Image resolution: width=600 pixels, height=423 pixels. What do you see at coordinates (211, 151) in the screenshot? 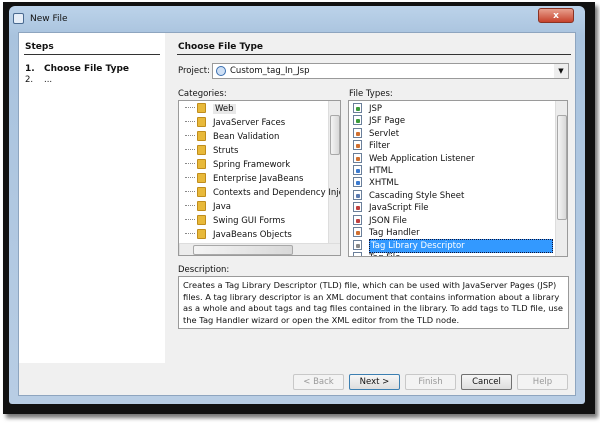
I see `category-item: Struts` at bounding box center [211, 151].